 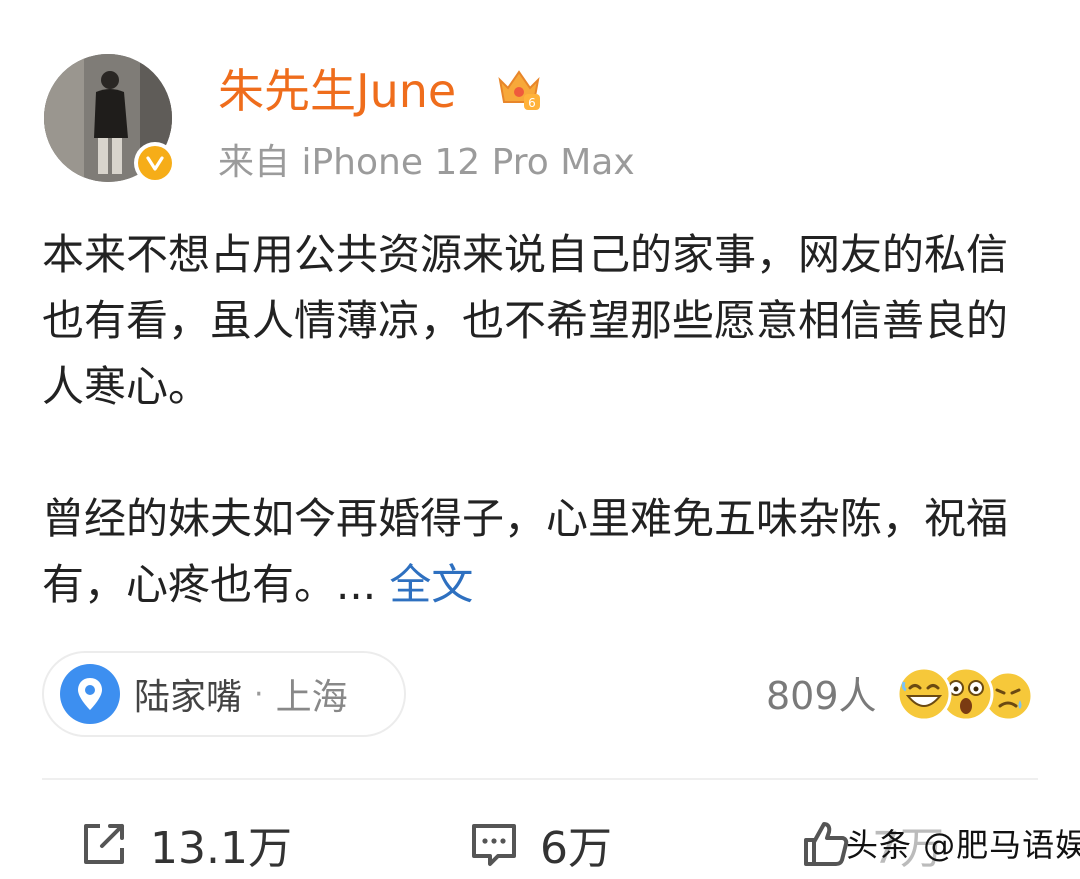 What do you see at coordinates (924, 694) in the screenshot?
I see `grin-emoji` at bounding box center [924, 694].